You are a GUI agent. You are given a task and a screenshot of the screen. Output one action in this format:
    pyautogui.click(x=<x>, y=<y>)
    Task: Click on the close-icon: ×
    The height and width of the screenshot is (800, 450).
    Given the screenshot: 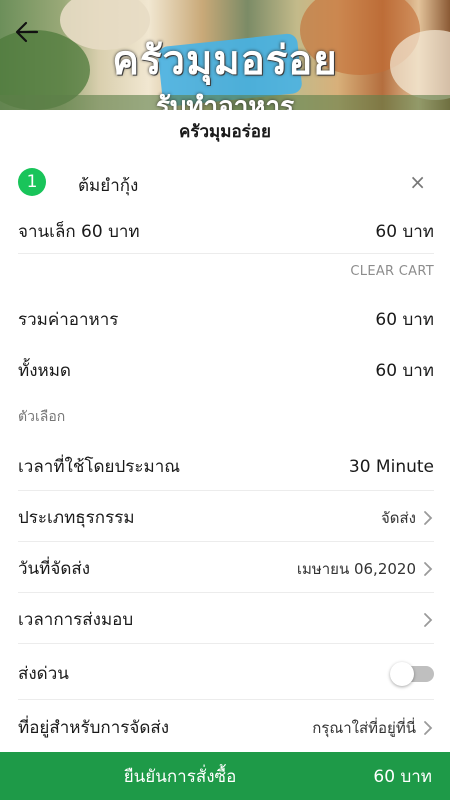 What is the action you would take?
    pyautogui.click(x=417, y=182)
    